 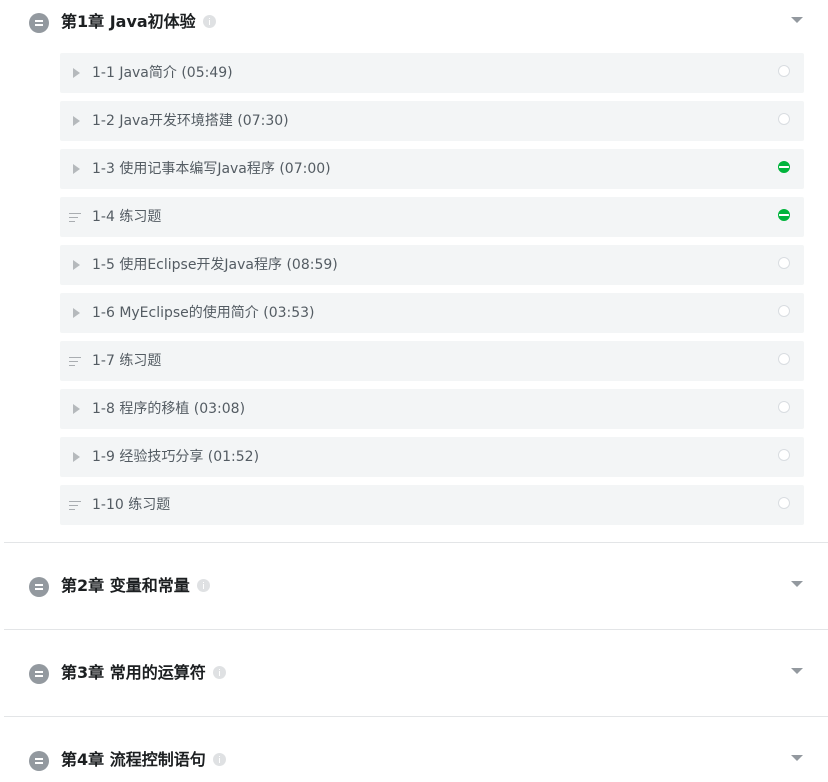 What do you see at coordinates (432, 505) in the screenshot?
I see `lesson-item: 1-10 练习题` at bounding box center [432, 505].